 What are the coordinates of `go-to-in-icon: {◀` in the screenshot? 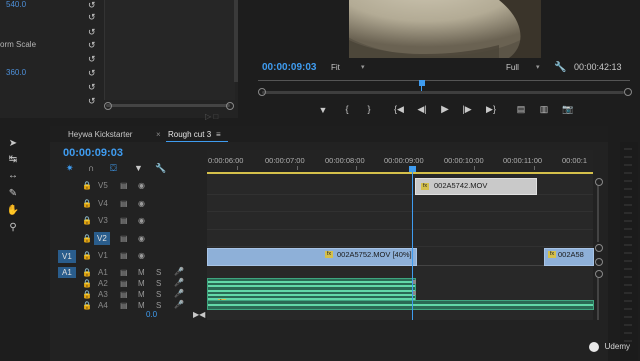 It's located at (399, 109).